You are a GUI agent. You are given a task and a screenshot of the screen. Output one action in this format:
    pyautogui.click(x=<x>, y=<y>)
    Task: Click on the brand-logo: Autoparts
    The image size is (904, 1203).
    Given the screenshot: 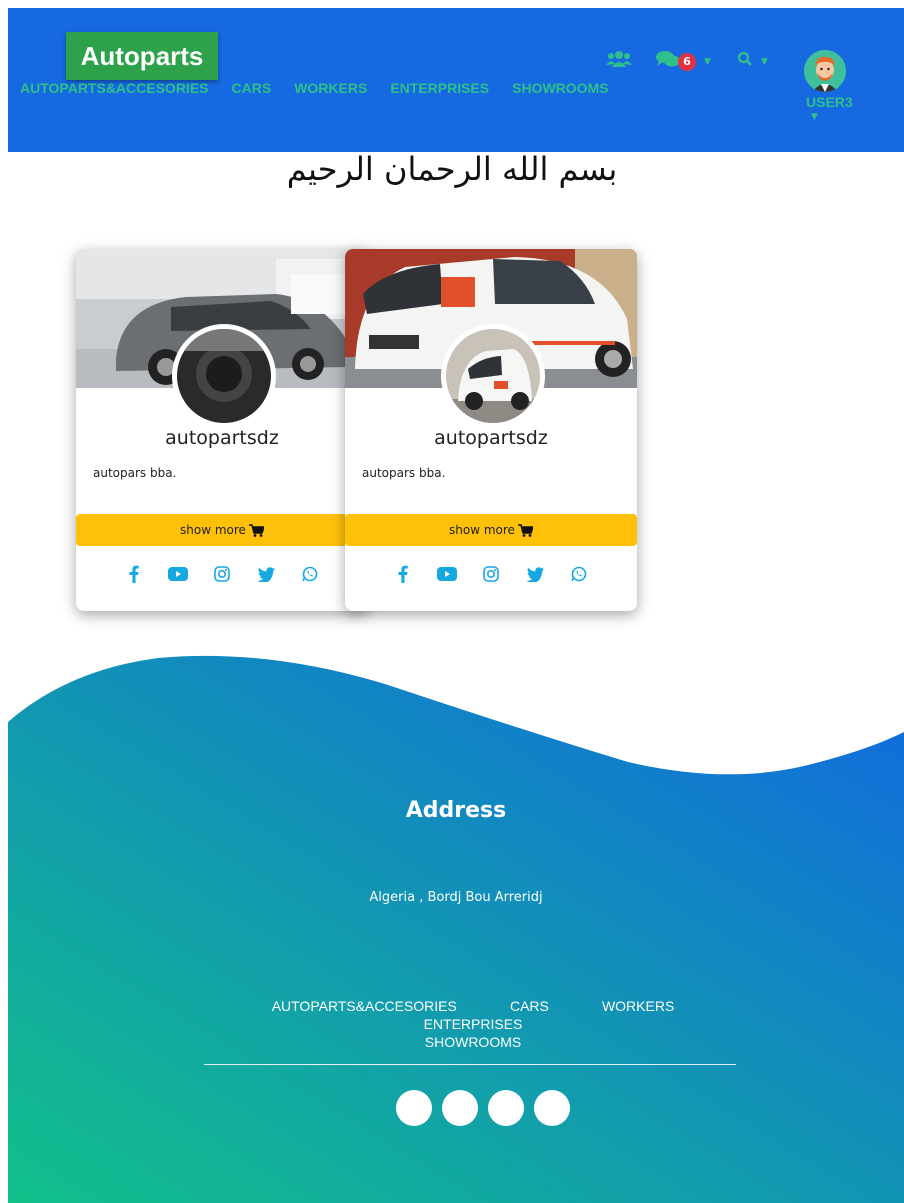 What is the action you would take?
    pyautogui.click(x=142, y=56)
    